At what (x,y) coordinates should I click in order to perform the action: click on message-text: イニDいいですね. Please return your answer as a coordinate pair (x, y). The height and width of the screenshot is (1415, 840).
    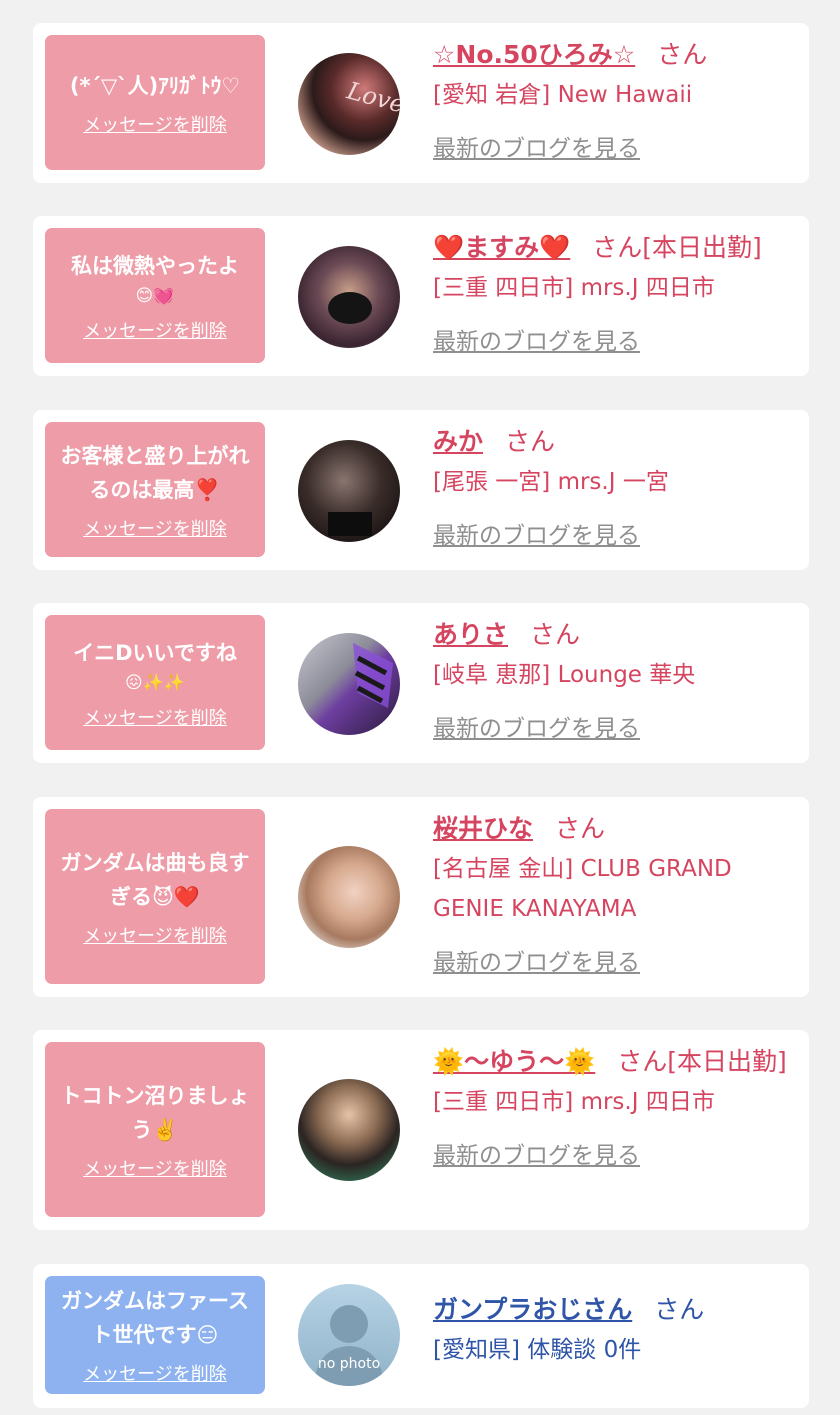
    Looking at the image, I should click on (155, 652).